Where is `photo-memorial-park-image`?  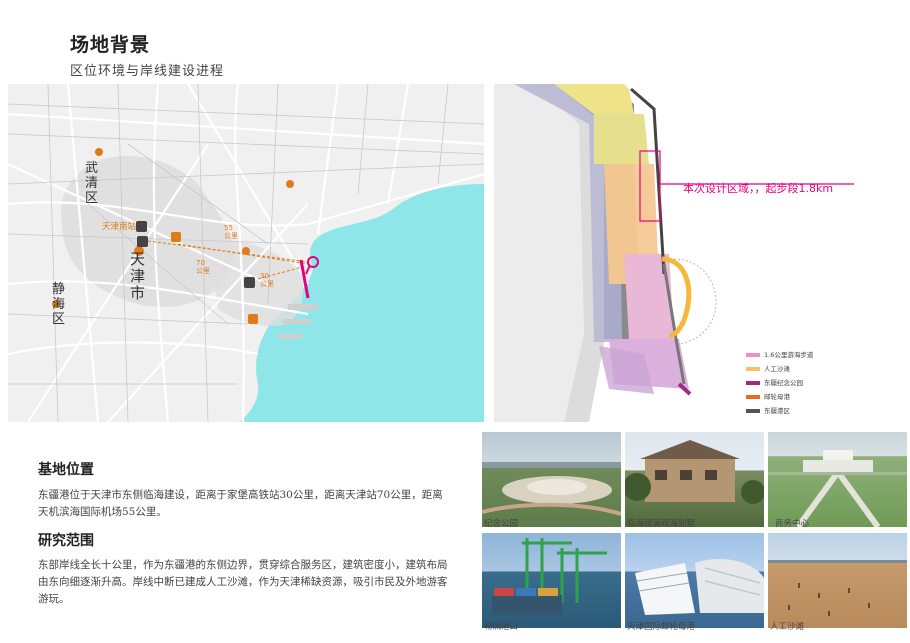 photo-memorial-park-image is located at coordinates (551, 489).